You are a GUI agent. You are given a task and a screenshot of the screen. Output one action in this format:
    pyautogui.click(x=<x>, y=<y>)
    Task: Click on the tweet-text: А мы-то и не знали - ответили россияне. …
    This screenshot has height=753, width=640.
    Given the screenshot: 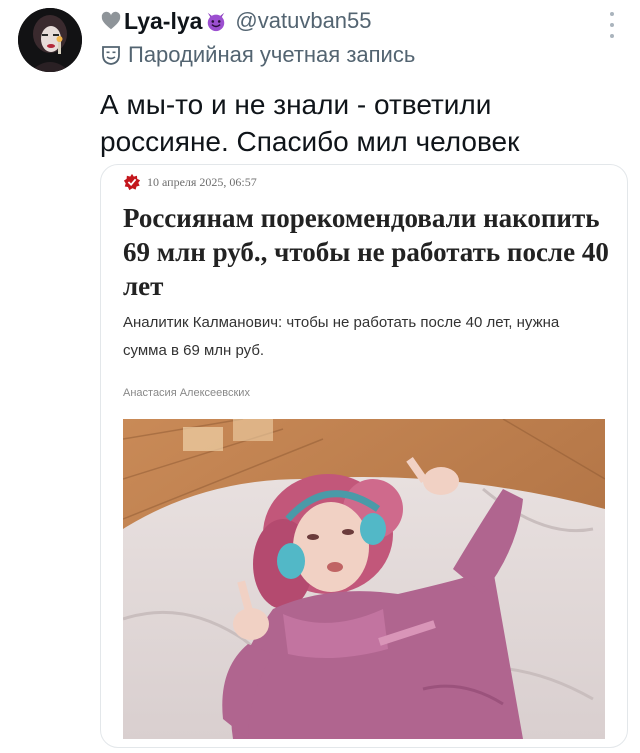 What is the action you would take?
    pyautogui.click(x=350, y=123)
    